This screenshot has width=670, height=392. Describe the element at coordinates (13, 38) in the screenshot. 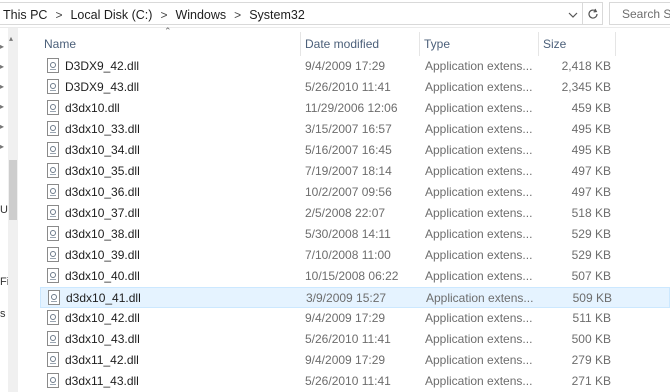

I see `scroll-up-icon: ▴` at that location.